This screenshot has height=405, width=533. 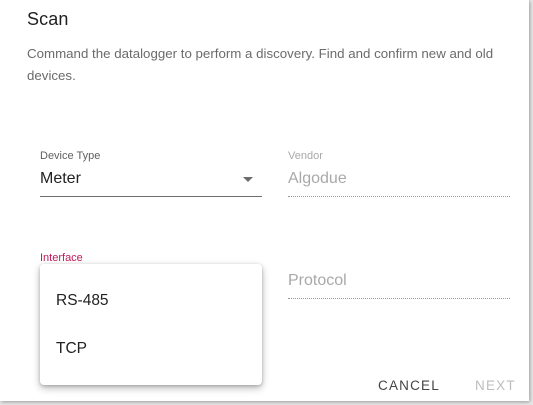 What do you see at coordinates (151, 196) in the screenshot?
I see `device-type-underline` at bounding box center [151, 196].